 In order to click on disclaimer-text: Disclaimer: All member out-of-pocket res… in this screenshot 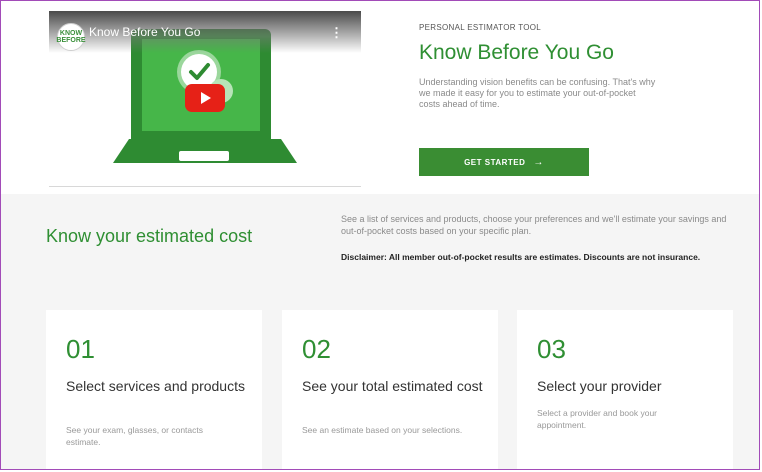, I will do `click(521, 257)`.